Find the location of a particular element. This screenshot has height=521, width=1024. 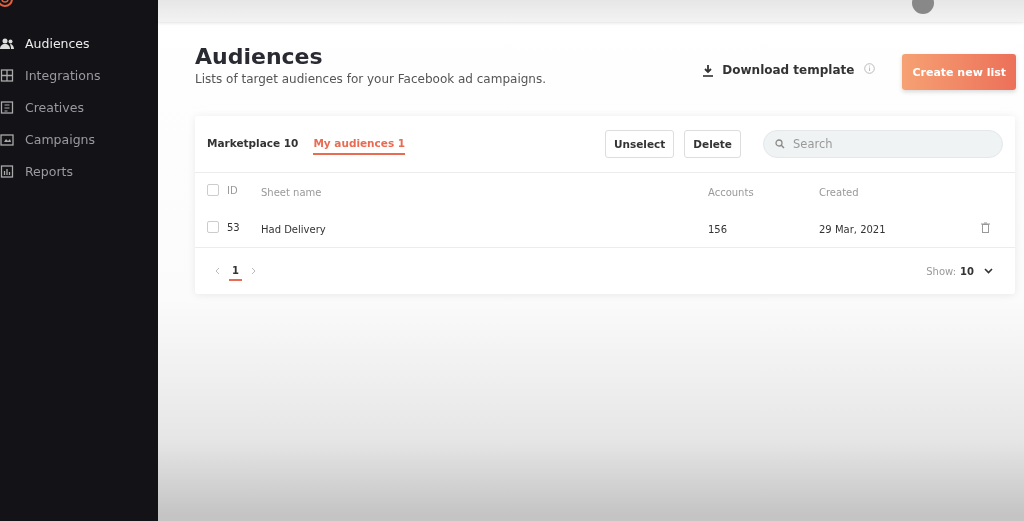

table-cell: 53 is located at coordinates (233, 227).